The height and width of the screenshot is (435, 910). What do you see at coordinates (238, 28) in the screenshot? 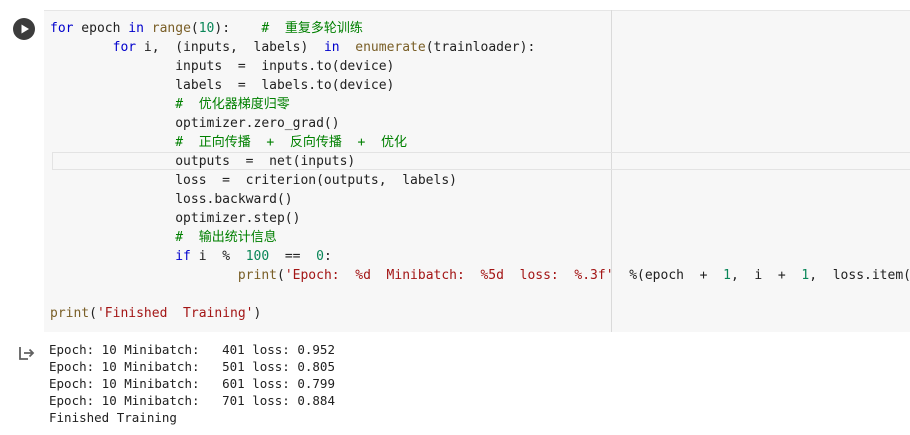
I see `code-token: ):` at bounding box center [238, 28].